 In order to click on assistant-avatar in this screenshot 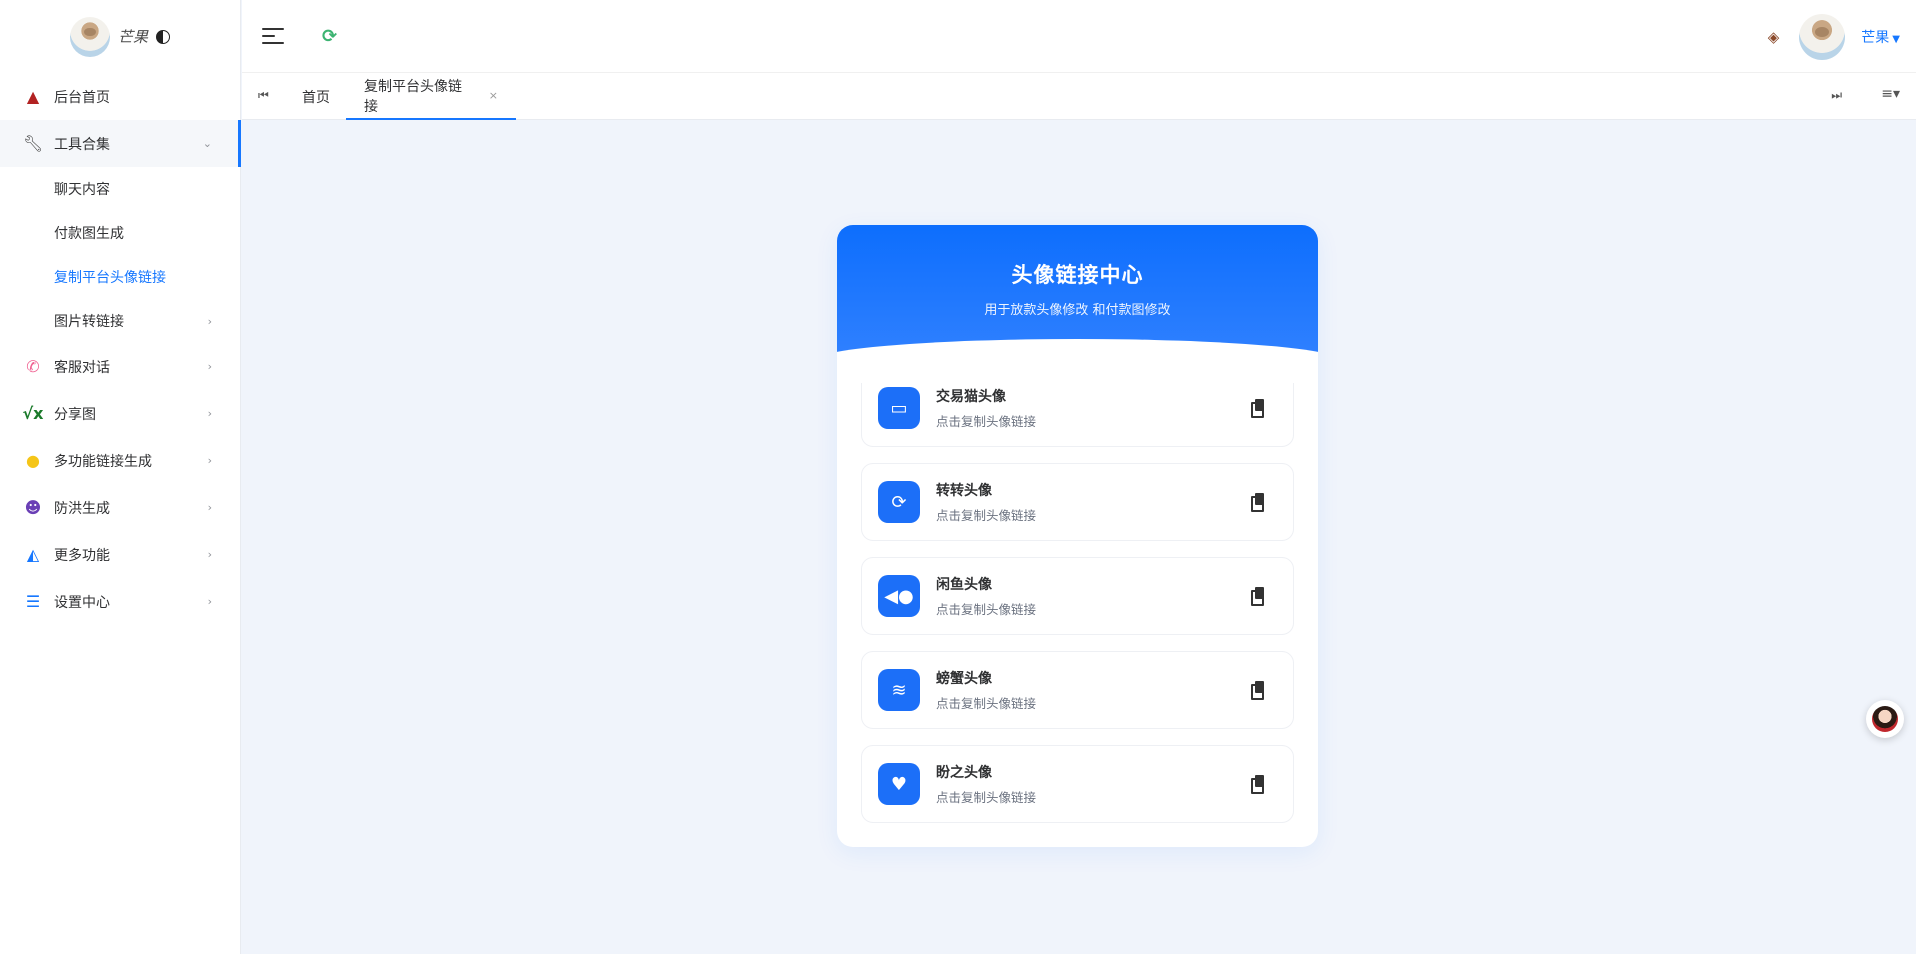, I will do `click(1885, 719)`.